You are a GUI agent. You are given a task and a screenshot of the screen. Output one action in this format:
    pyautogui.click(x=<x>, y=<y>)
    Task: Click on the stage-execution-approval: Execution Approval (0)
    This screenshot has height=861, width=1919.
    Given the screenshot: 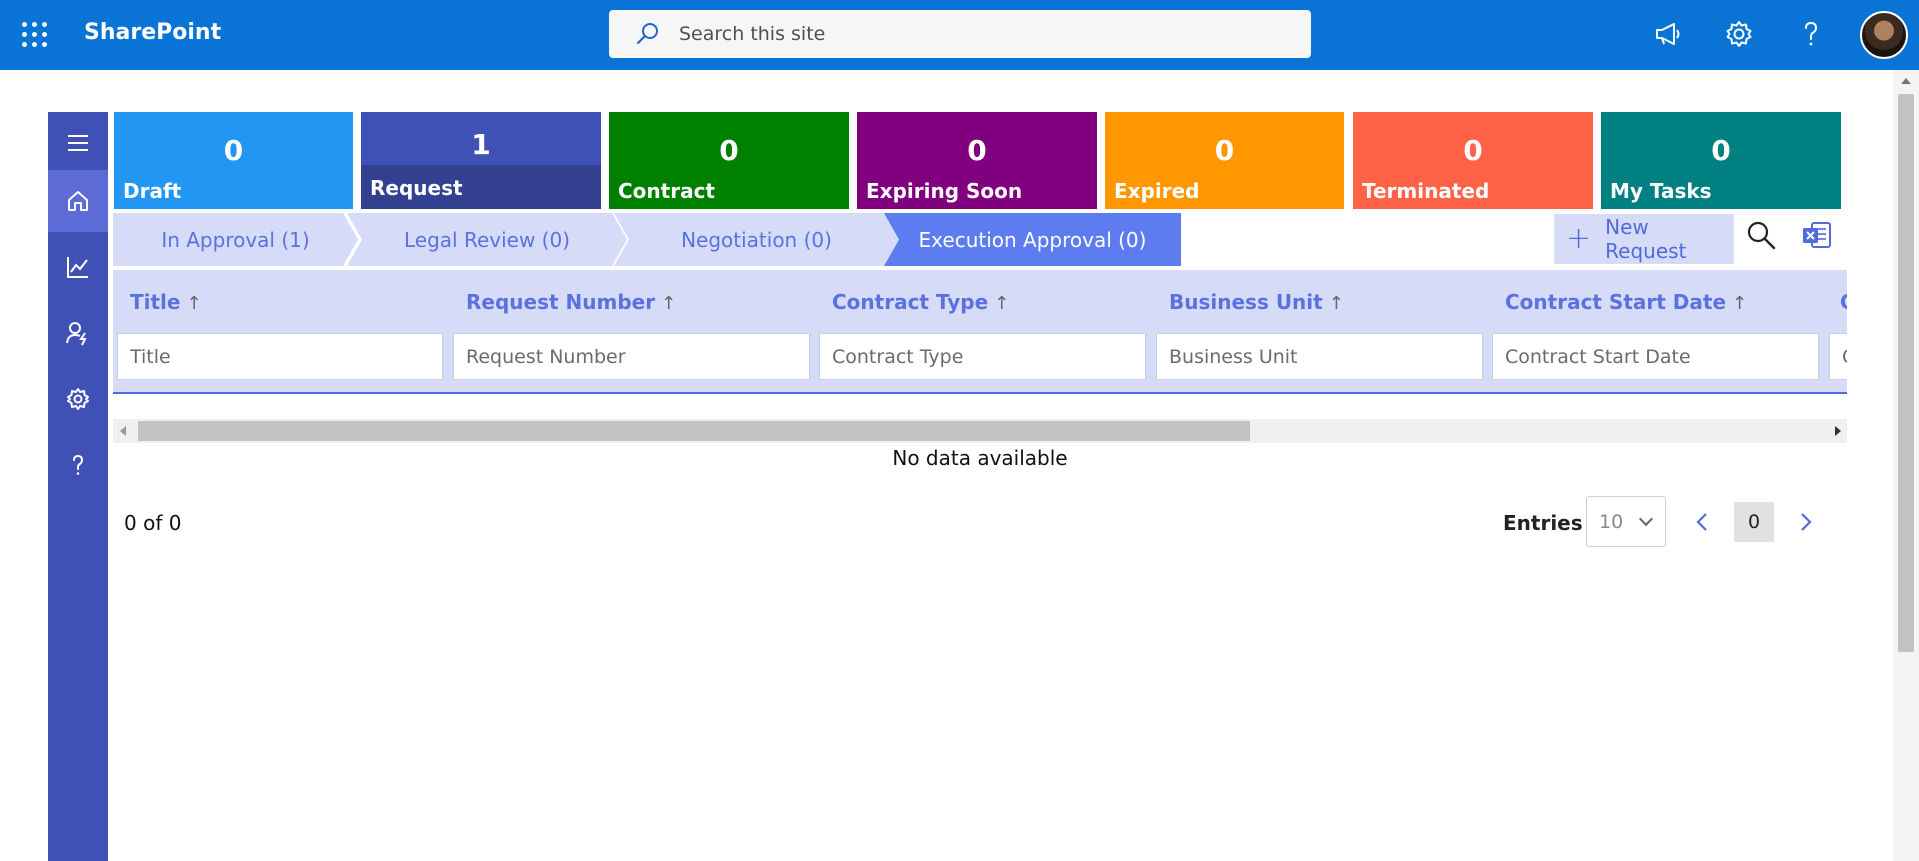 What is the action you would take?
    pyautogui.click(x=1032, y=239)
    